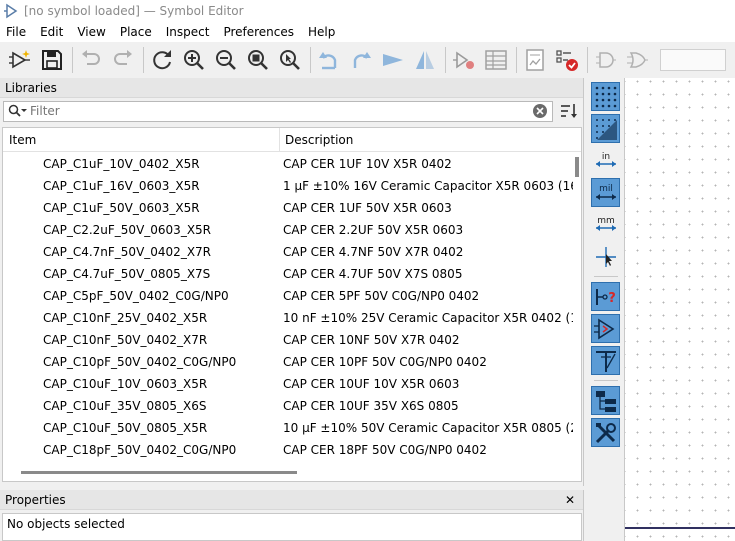  I want to click on mirror-horizontal-button, so click(393, 60).